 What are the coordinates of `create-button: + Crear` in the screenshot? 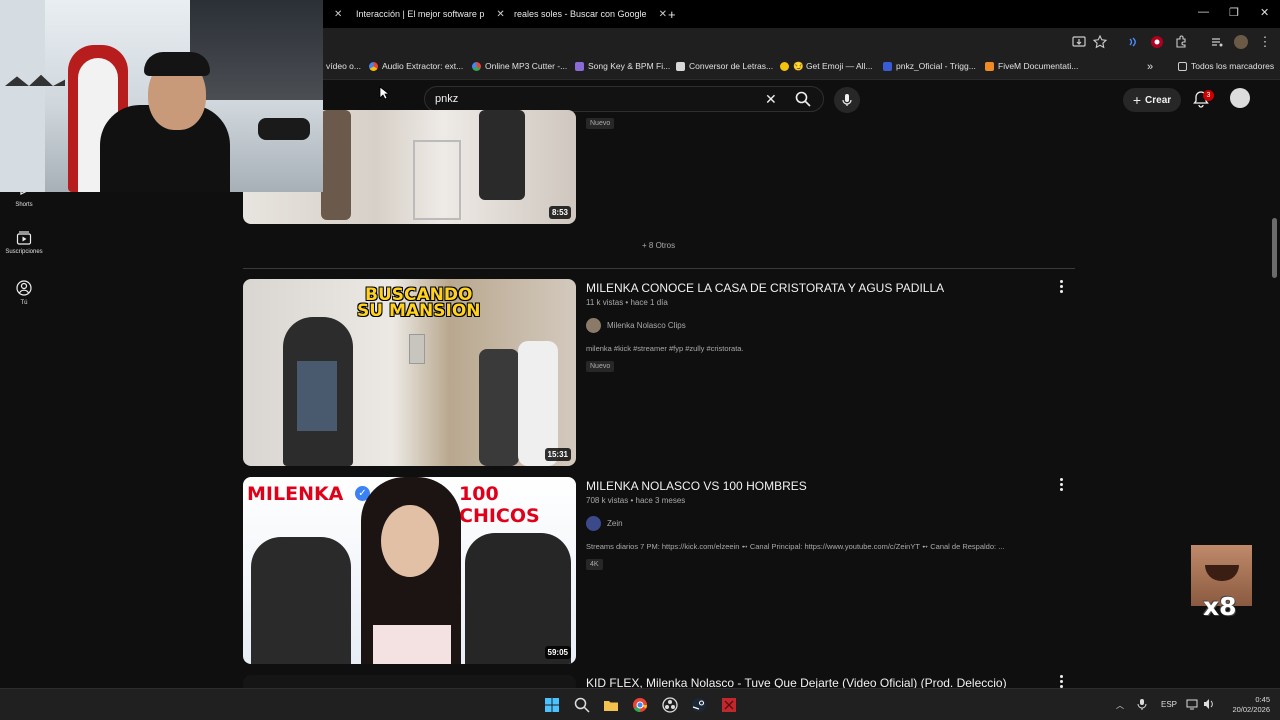 It's located at (1152, 100).